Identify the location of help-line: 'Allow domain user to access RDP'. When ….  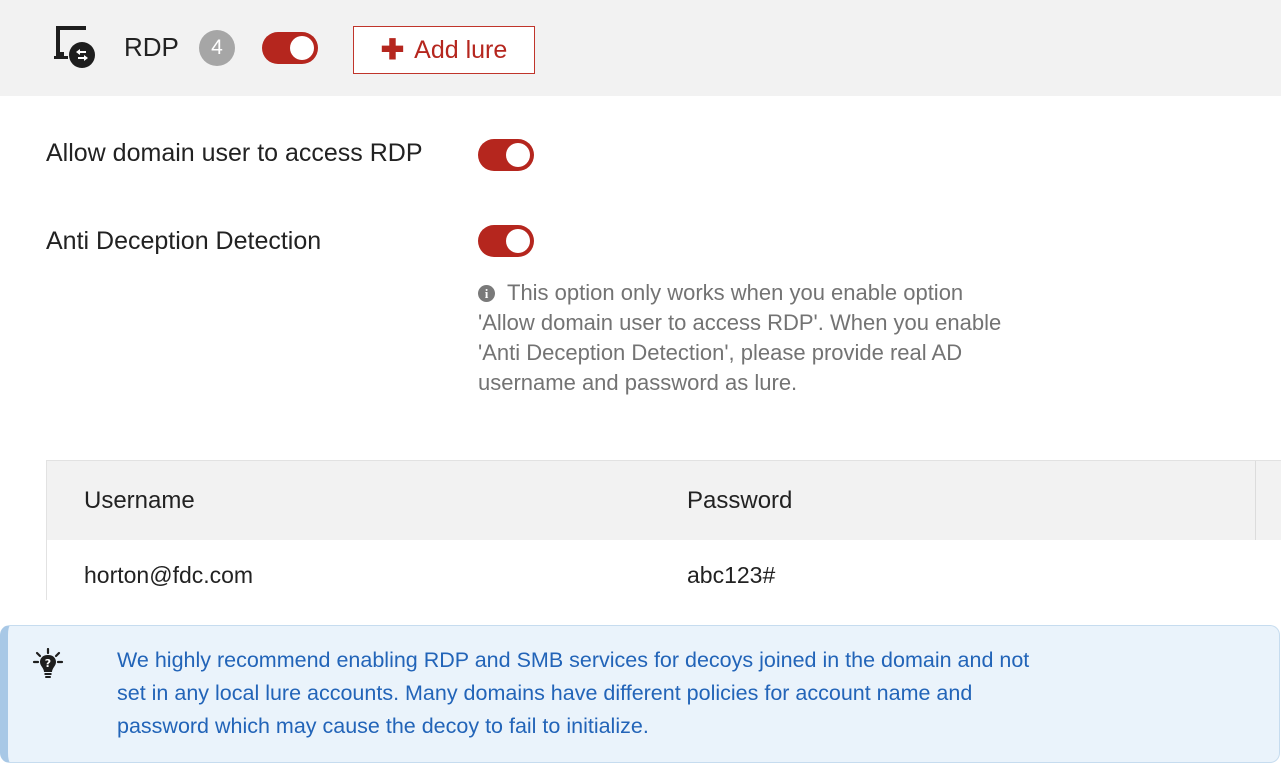
(740, 322).